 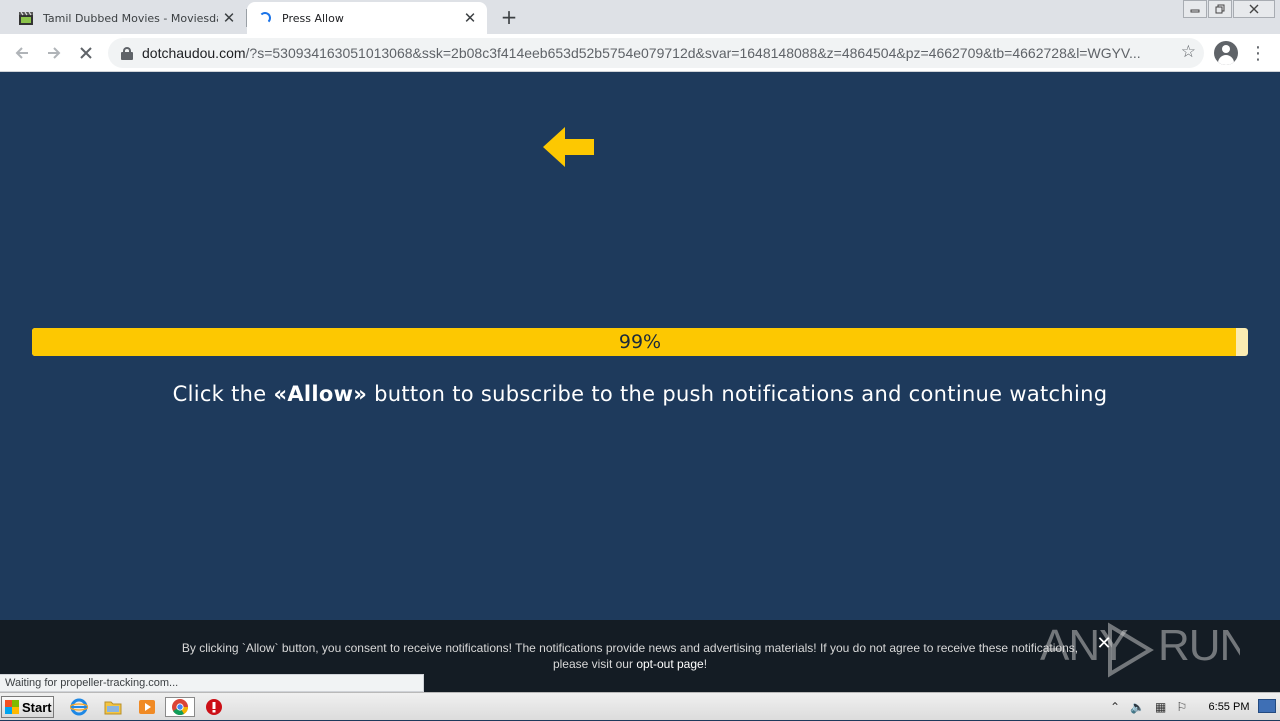 I want to click on url-host: dotchaudou.com, so click(x=194, y=53).